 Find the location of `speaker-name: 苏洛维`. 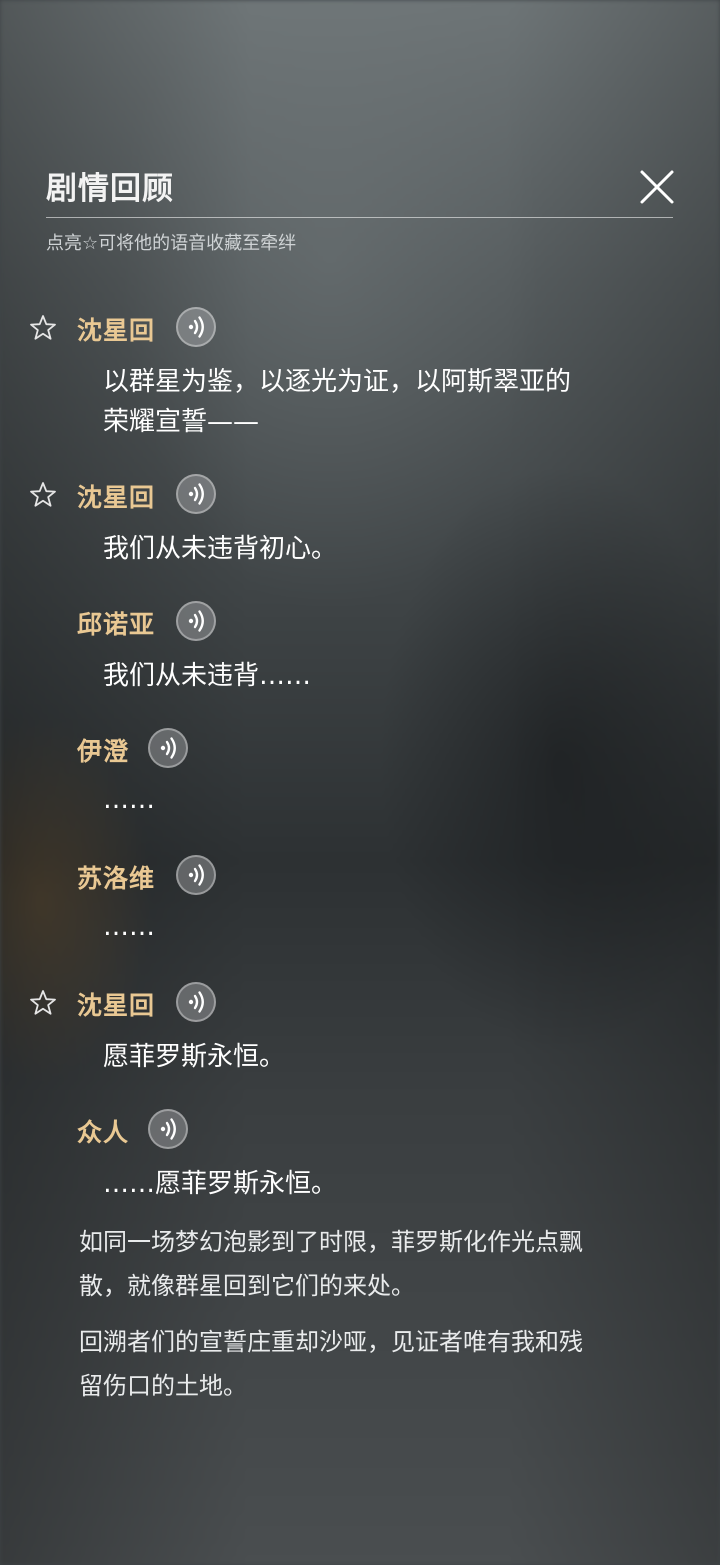

speaker-name: 苏洛维 is located at coordinates (116, 878).